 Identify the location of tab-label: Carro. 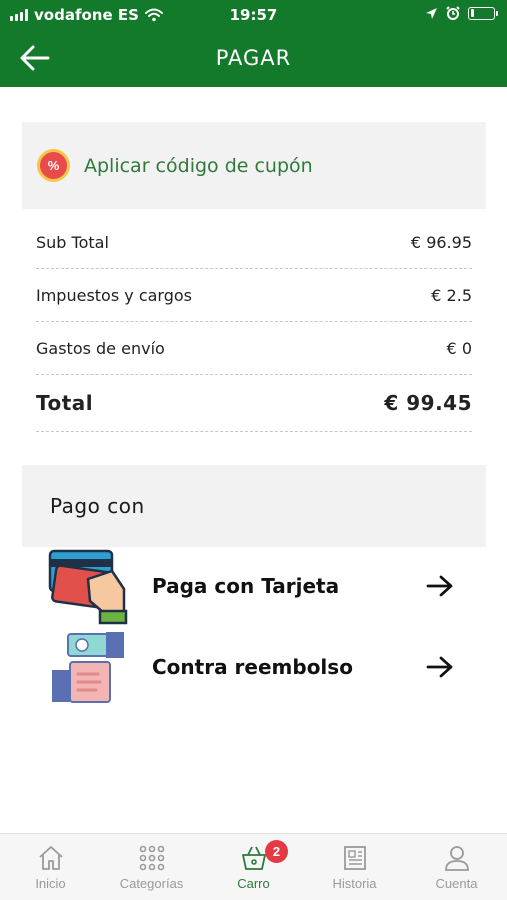
(253, 883).